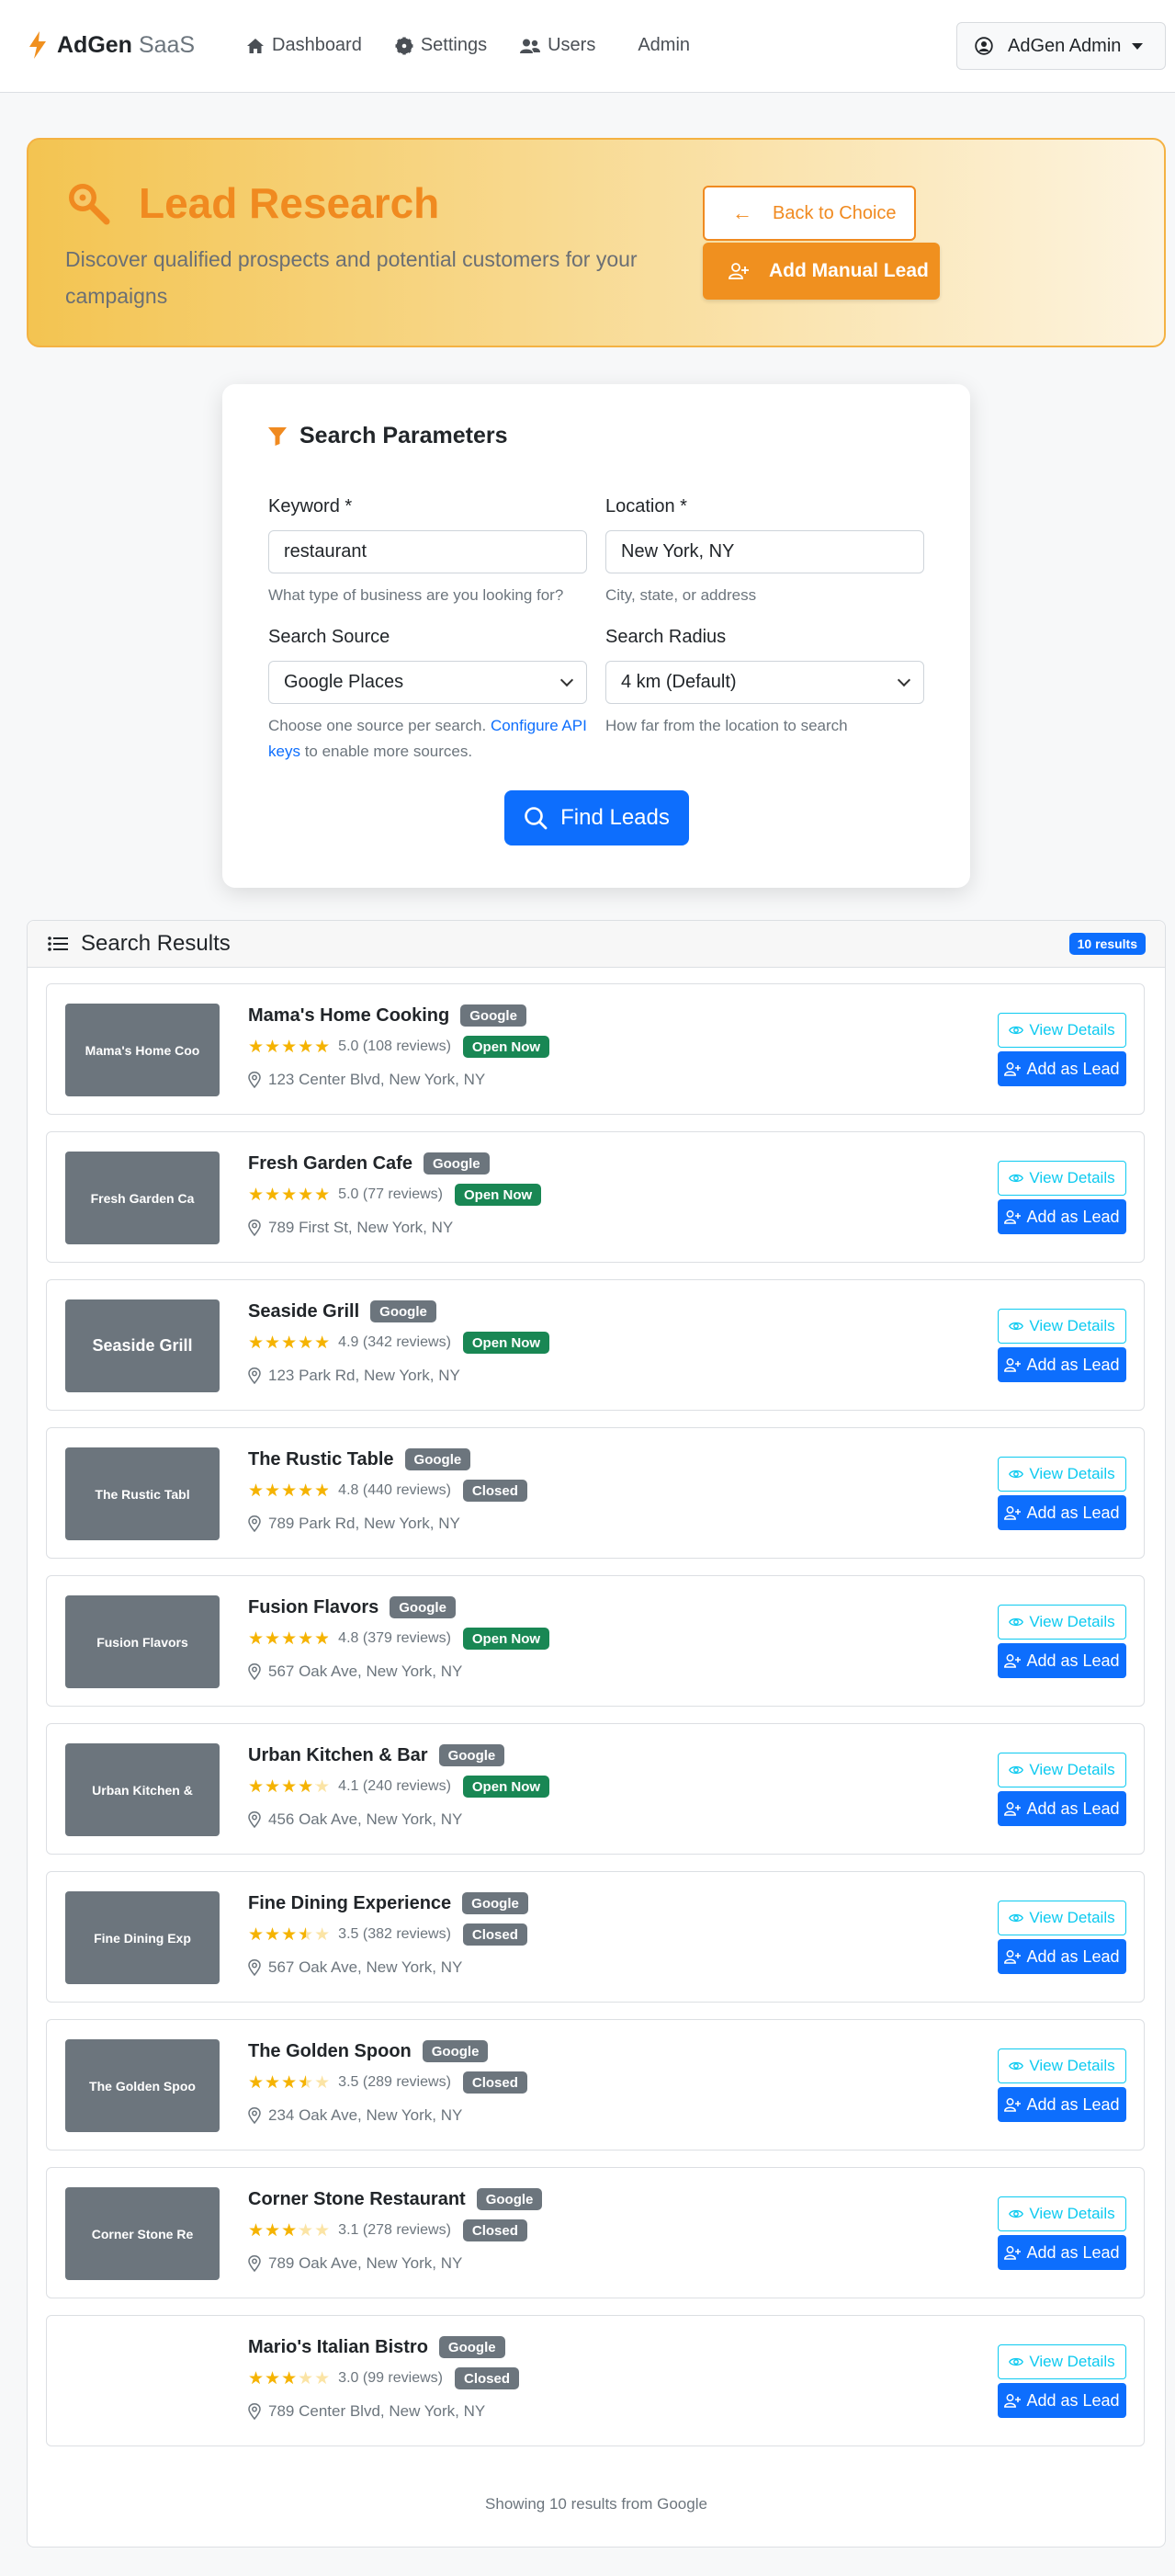 Image resolution: width=1175 pixels, height=2576 pixels. I want to click on result-name-row: Fresh Garden Cafe Google, so click(369, 1163).